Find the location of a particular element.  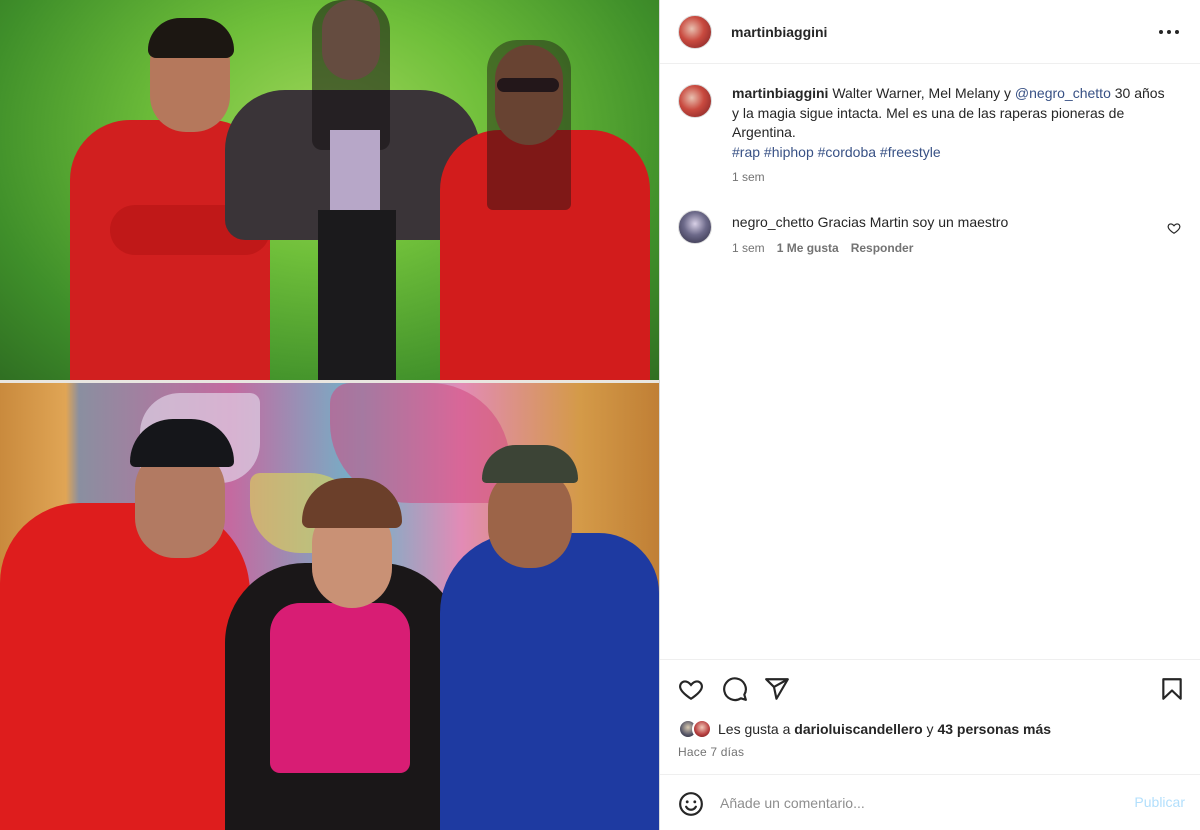

commenter-username: negro_chetto is located at coordinates (773, 222).